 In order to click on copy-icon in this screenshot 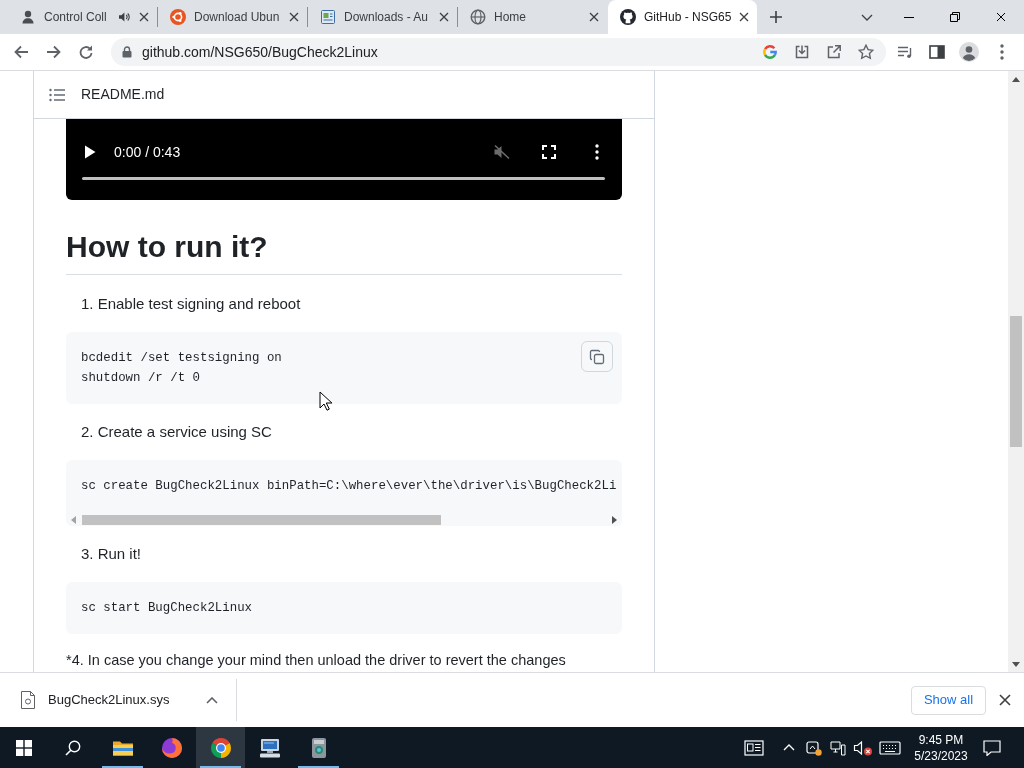, I will do `click(597, 356)`.